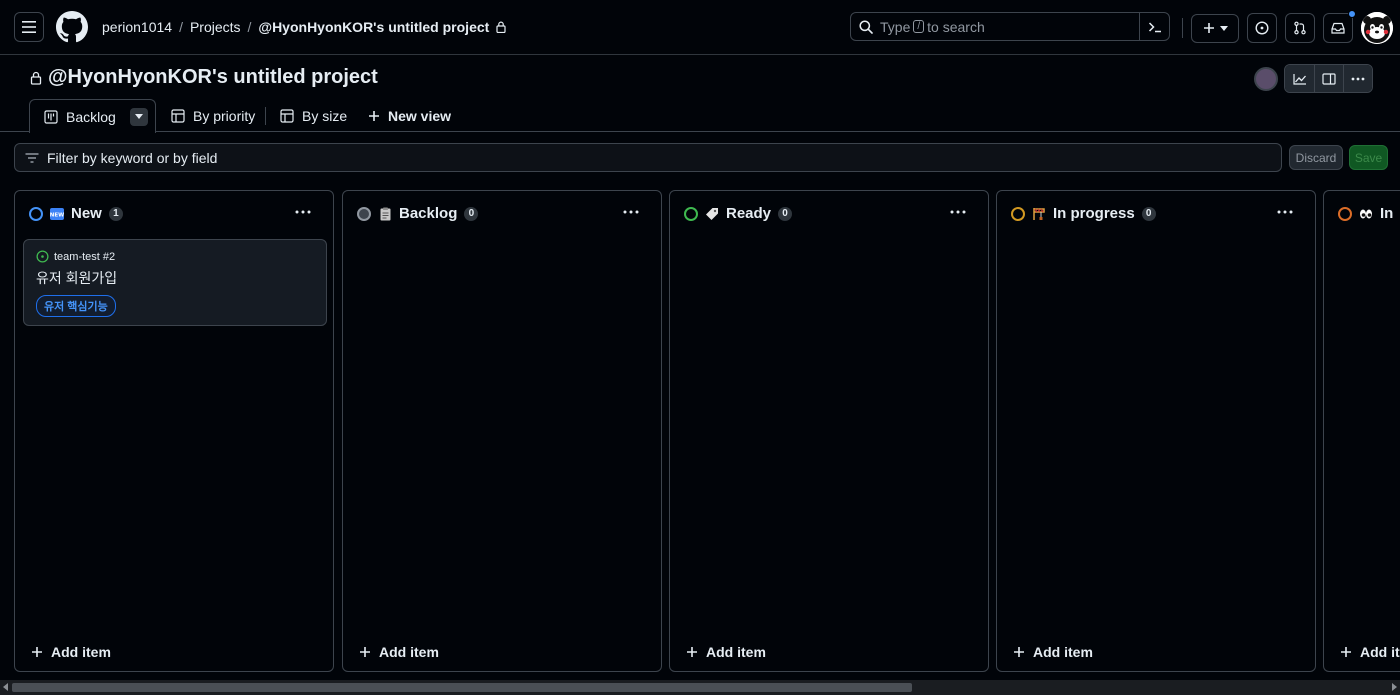 This screenshot has width=1400, height=695. I want to click on view-options-button, so click(138, 116).